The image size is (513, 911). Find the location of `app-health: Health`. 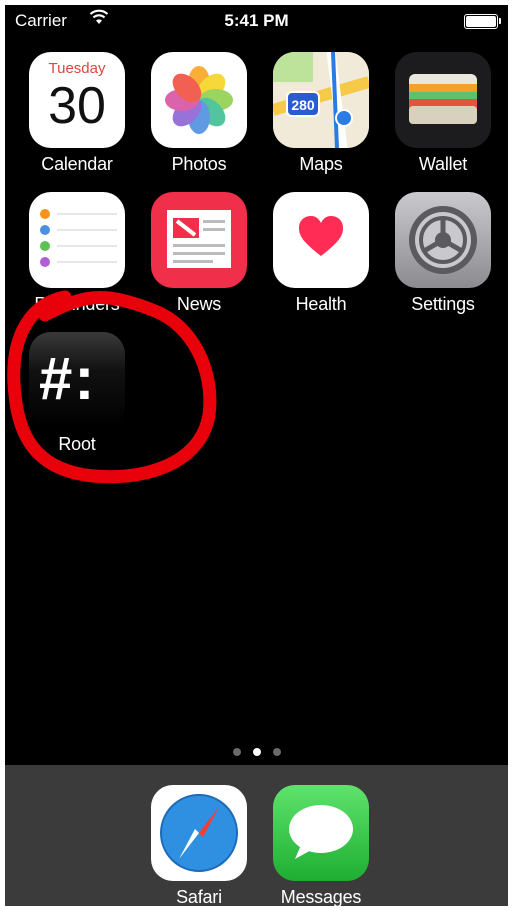

app-health: Health is located at coordinates (321, 253).